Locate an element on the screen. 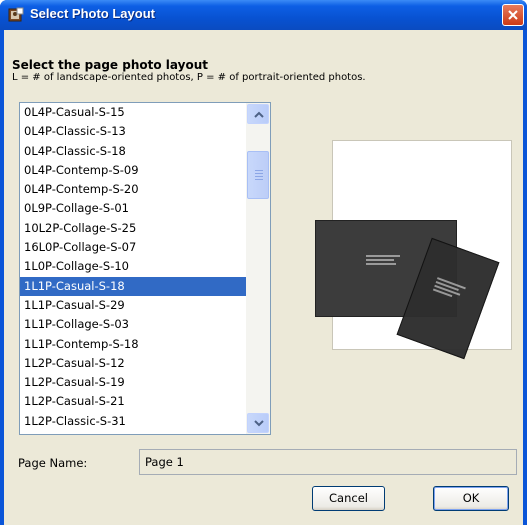 The image size is (527, 525). scroll-thumb is located at coordinates (258, 175).